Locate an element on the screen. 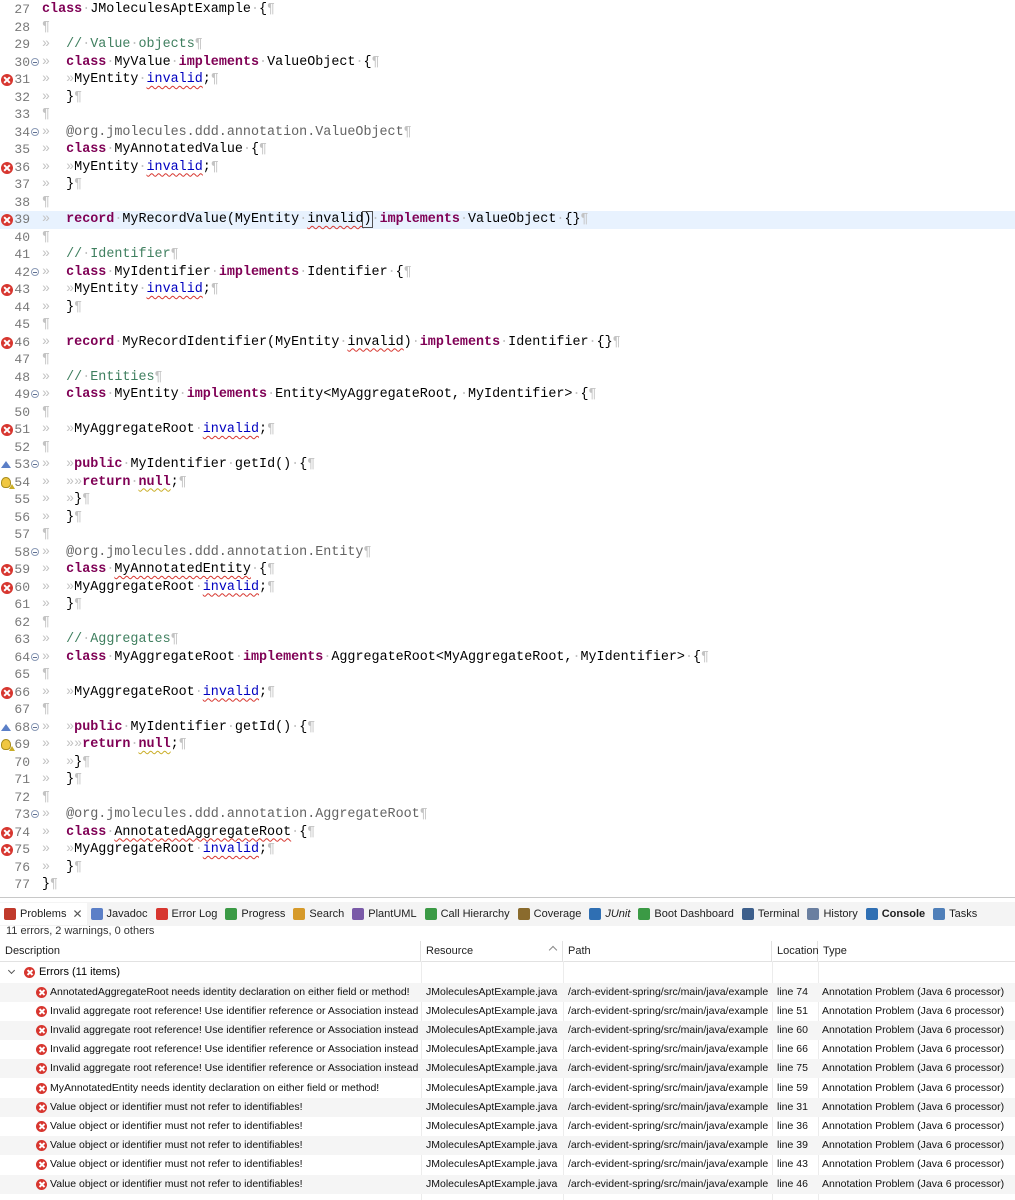 The height and width of the screenshot is (1200, 1015). code-line: 60» »MyAggregateRoot·invalid;¶ is located at coordinates (507, 588).